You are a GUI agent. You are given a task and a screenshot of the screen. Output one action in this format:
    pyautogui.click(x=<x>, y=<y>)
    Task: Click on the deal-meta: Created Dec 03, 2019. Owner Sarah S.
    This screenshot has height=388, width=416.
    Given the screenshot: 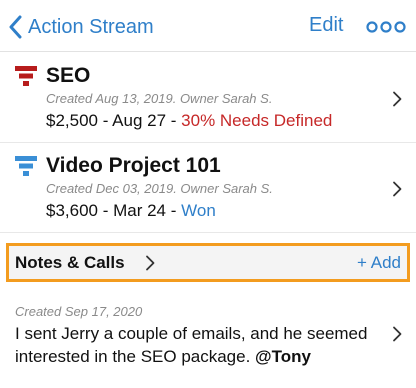 What is the action you would take?
    pyautogui.click(x=159, y=188)
    